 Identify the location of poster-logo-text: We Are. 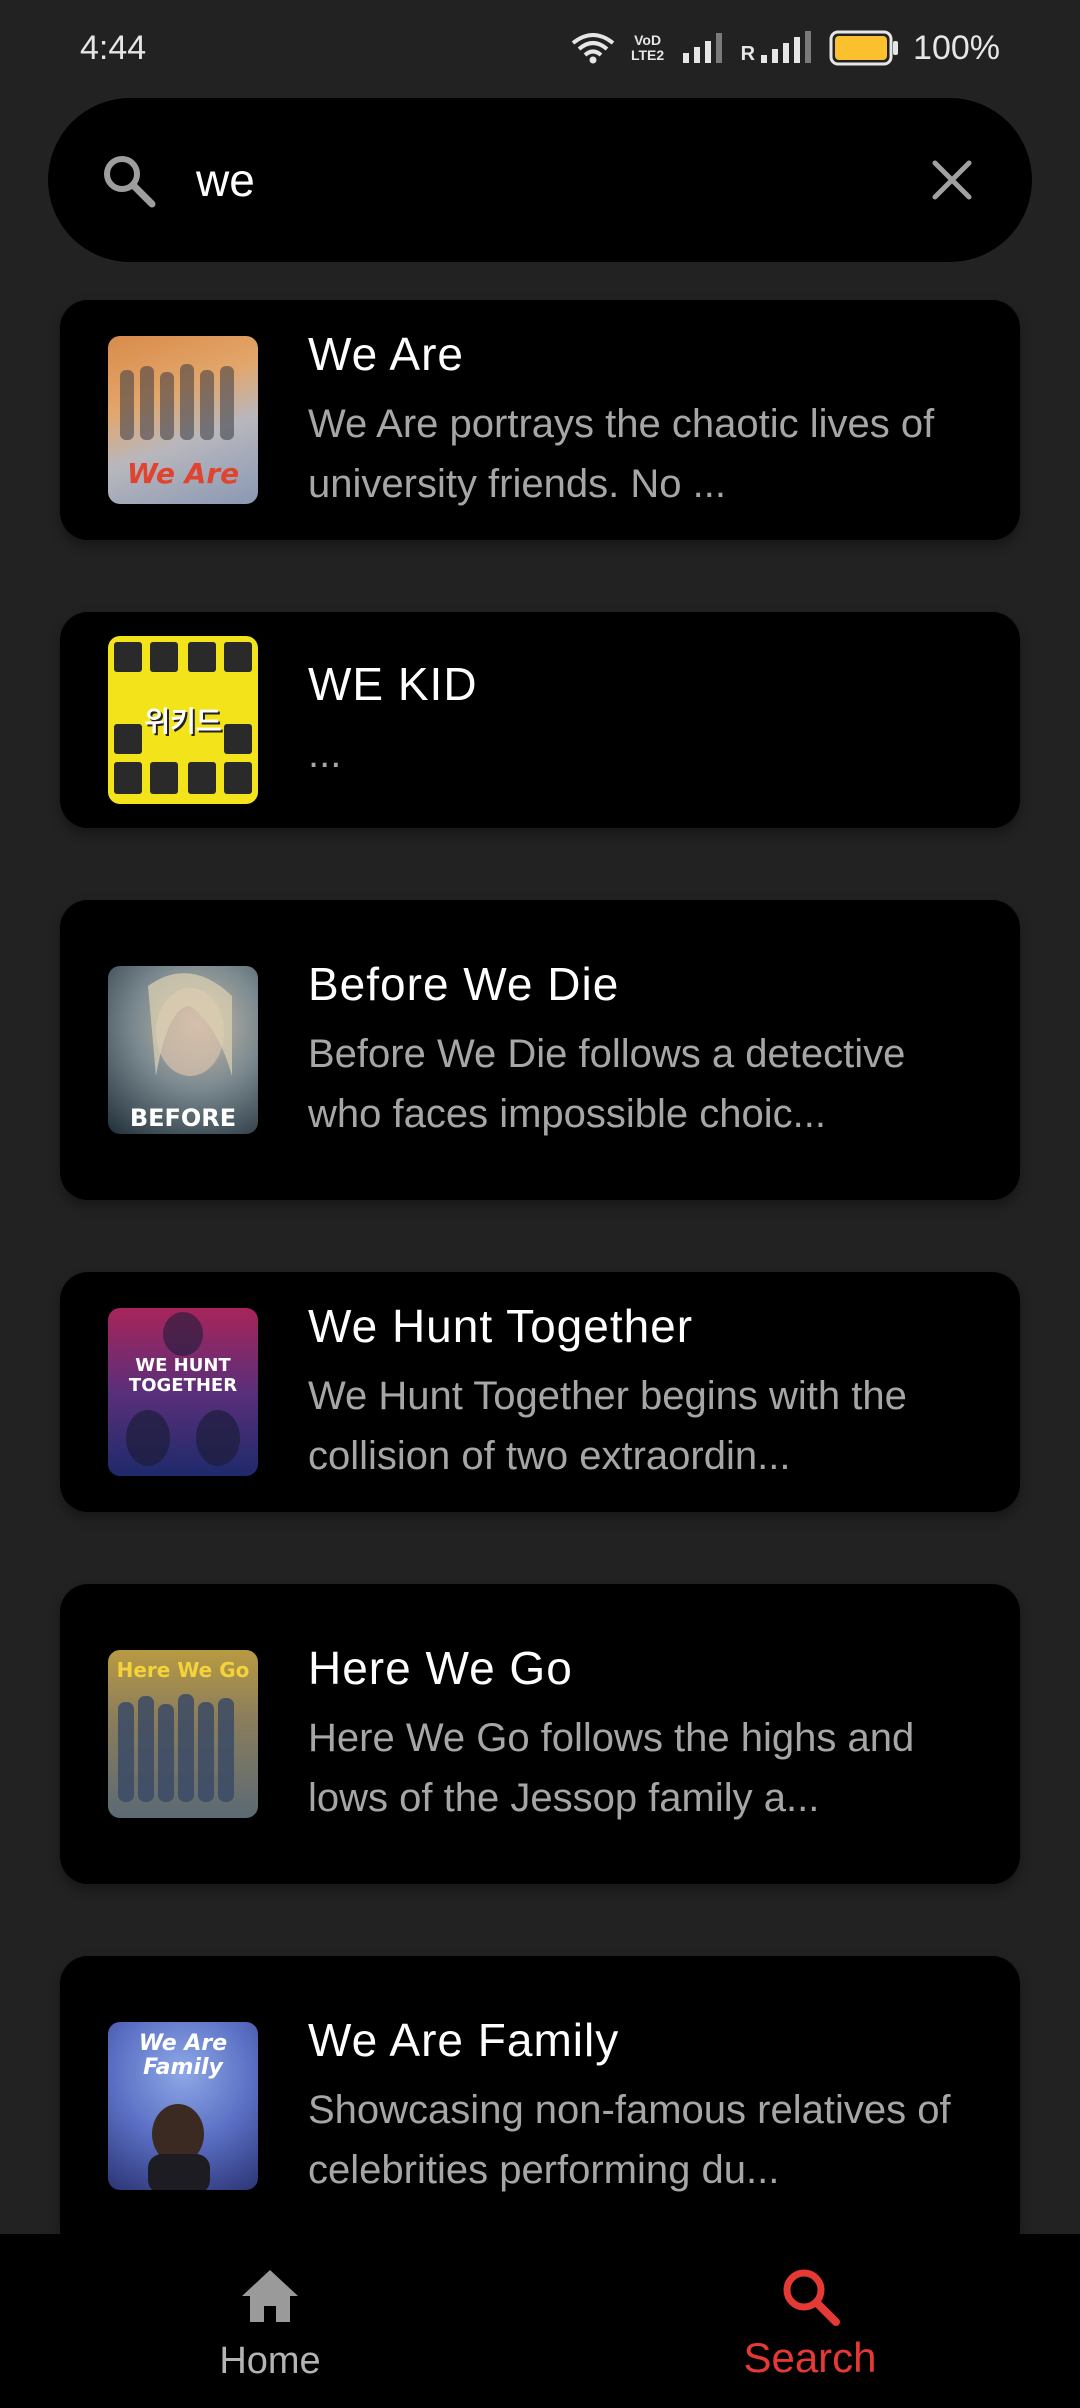
(183, 473).